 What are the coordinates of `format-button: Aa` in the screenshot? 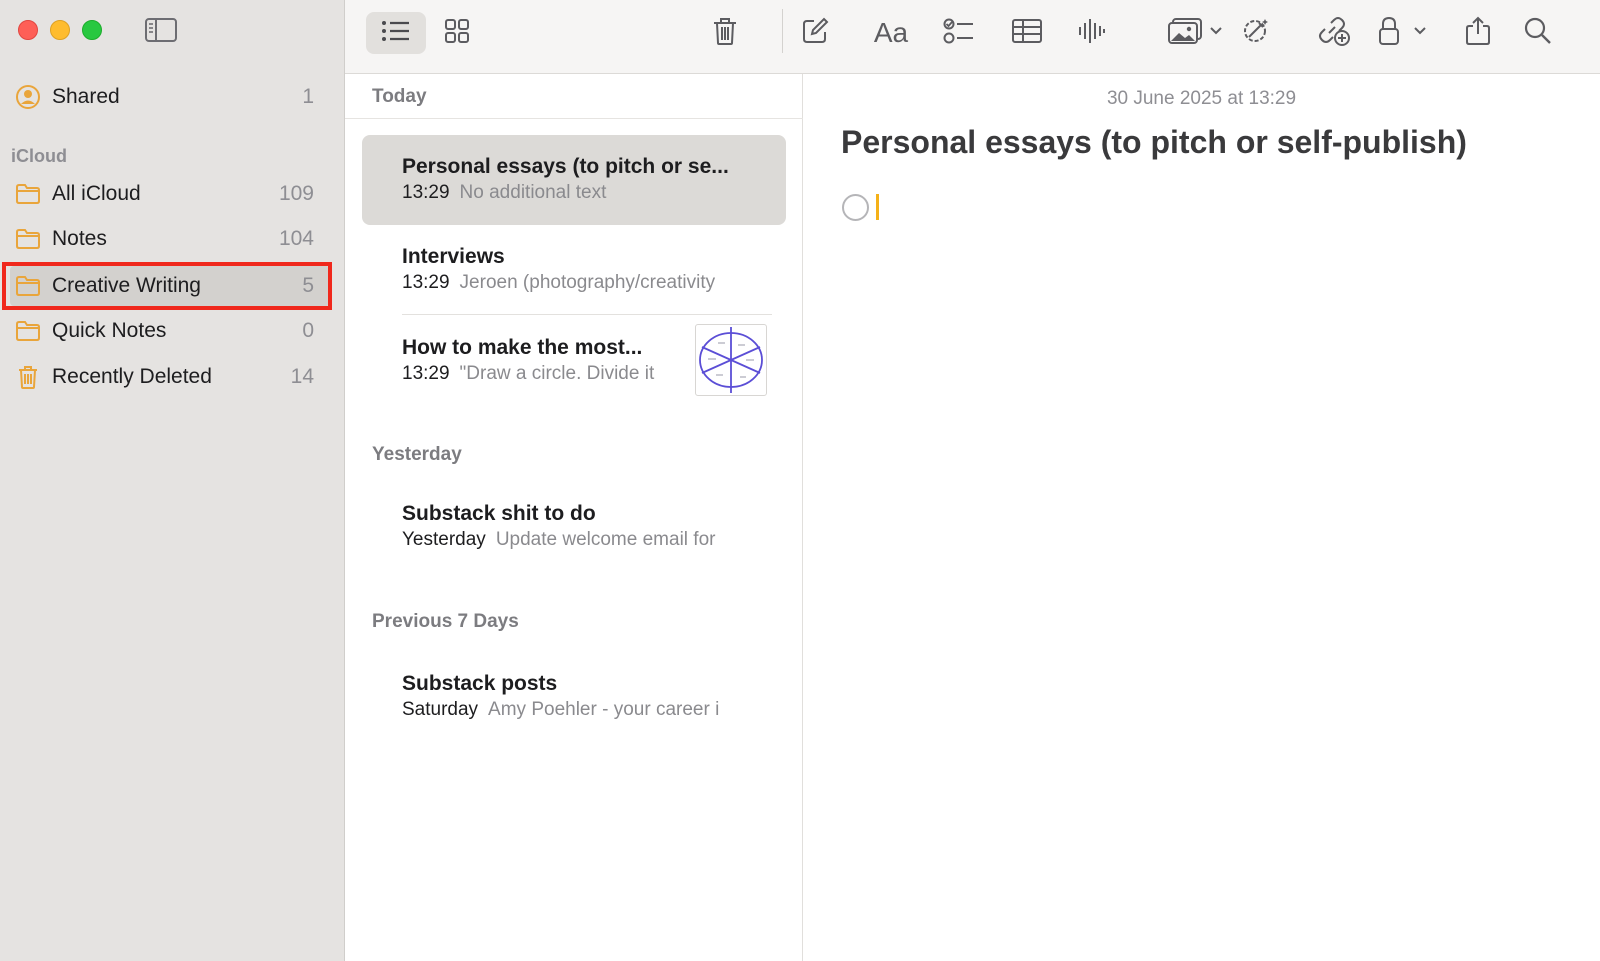 It's located at (891, 33).